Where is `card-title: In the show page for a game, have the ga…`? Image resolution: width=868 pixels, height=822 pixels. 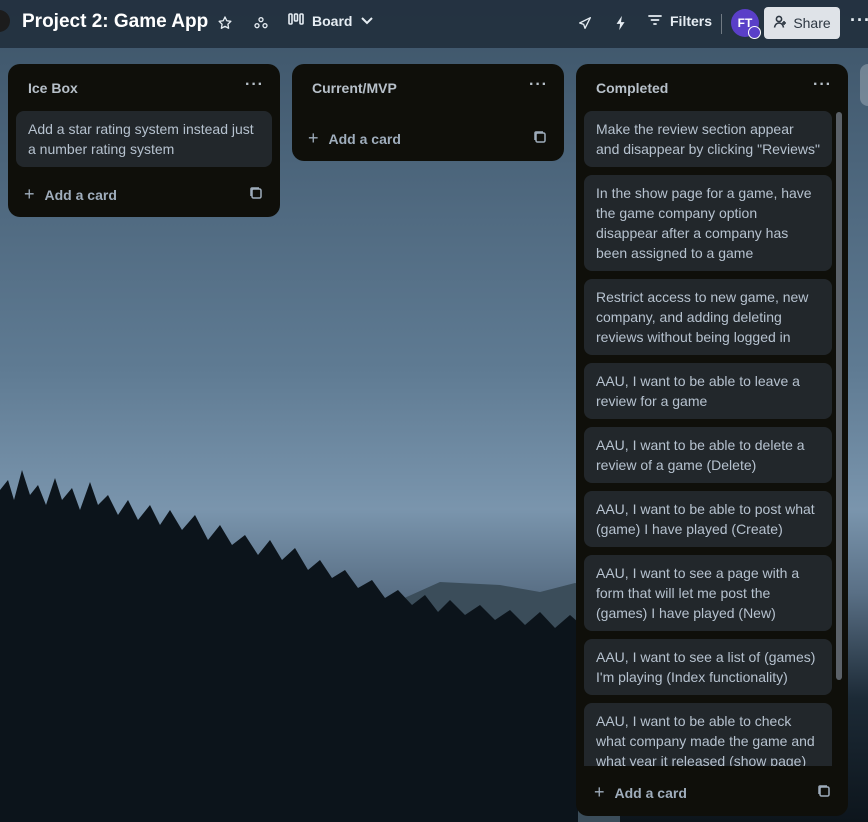 card-title: In the show page for a game, have the ga… is located at coordinates (704, 223).